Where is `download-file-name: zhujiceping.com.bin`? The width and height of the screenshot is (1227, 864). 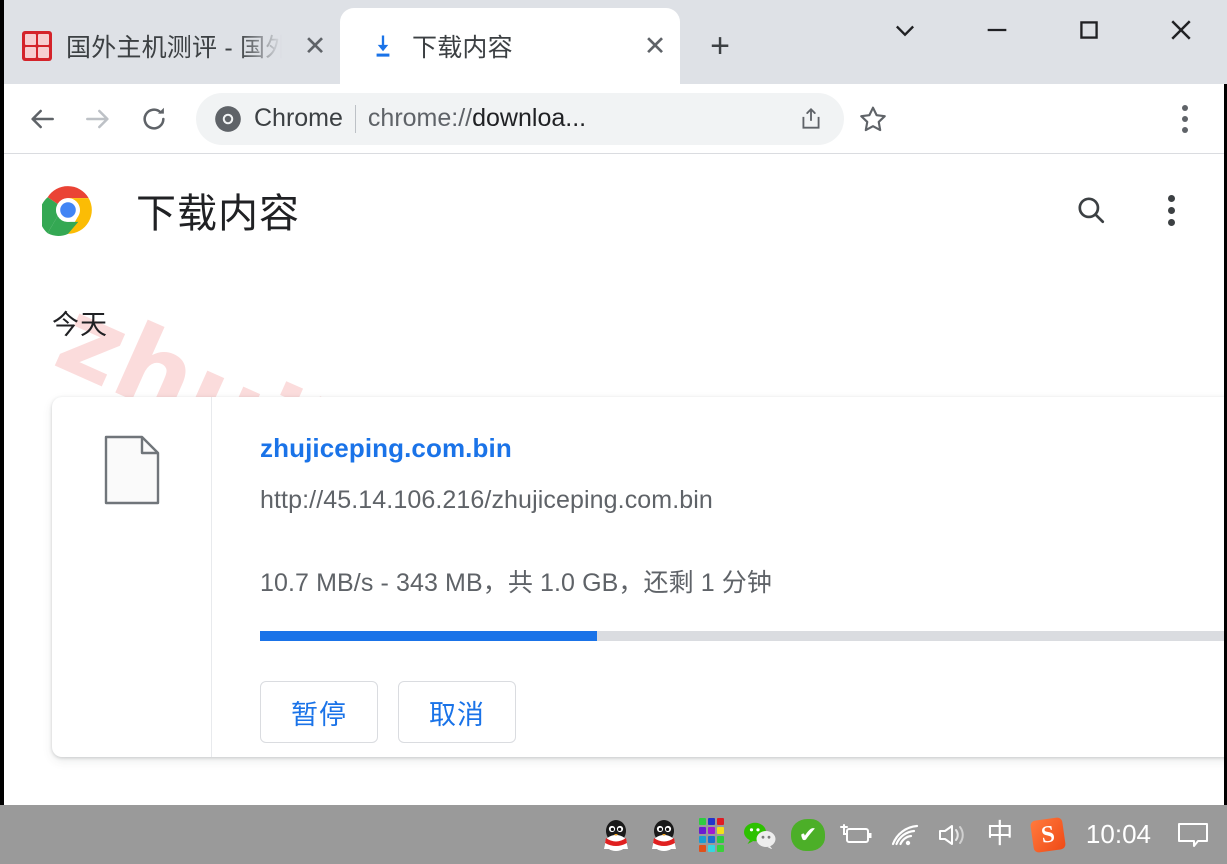
download-file-name: zhujiceping.com.bin is located at coordinates (743, 448).